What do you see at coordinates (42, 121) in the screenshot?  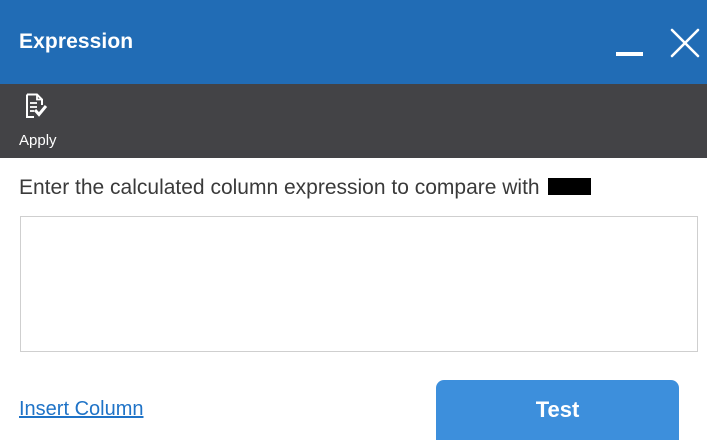 I see `apply-button: Apply` at bounding box center [42, 121].